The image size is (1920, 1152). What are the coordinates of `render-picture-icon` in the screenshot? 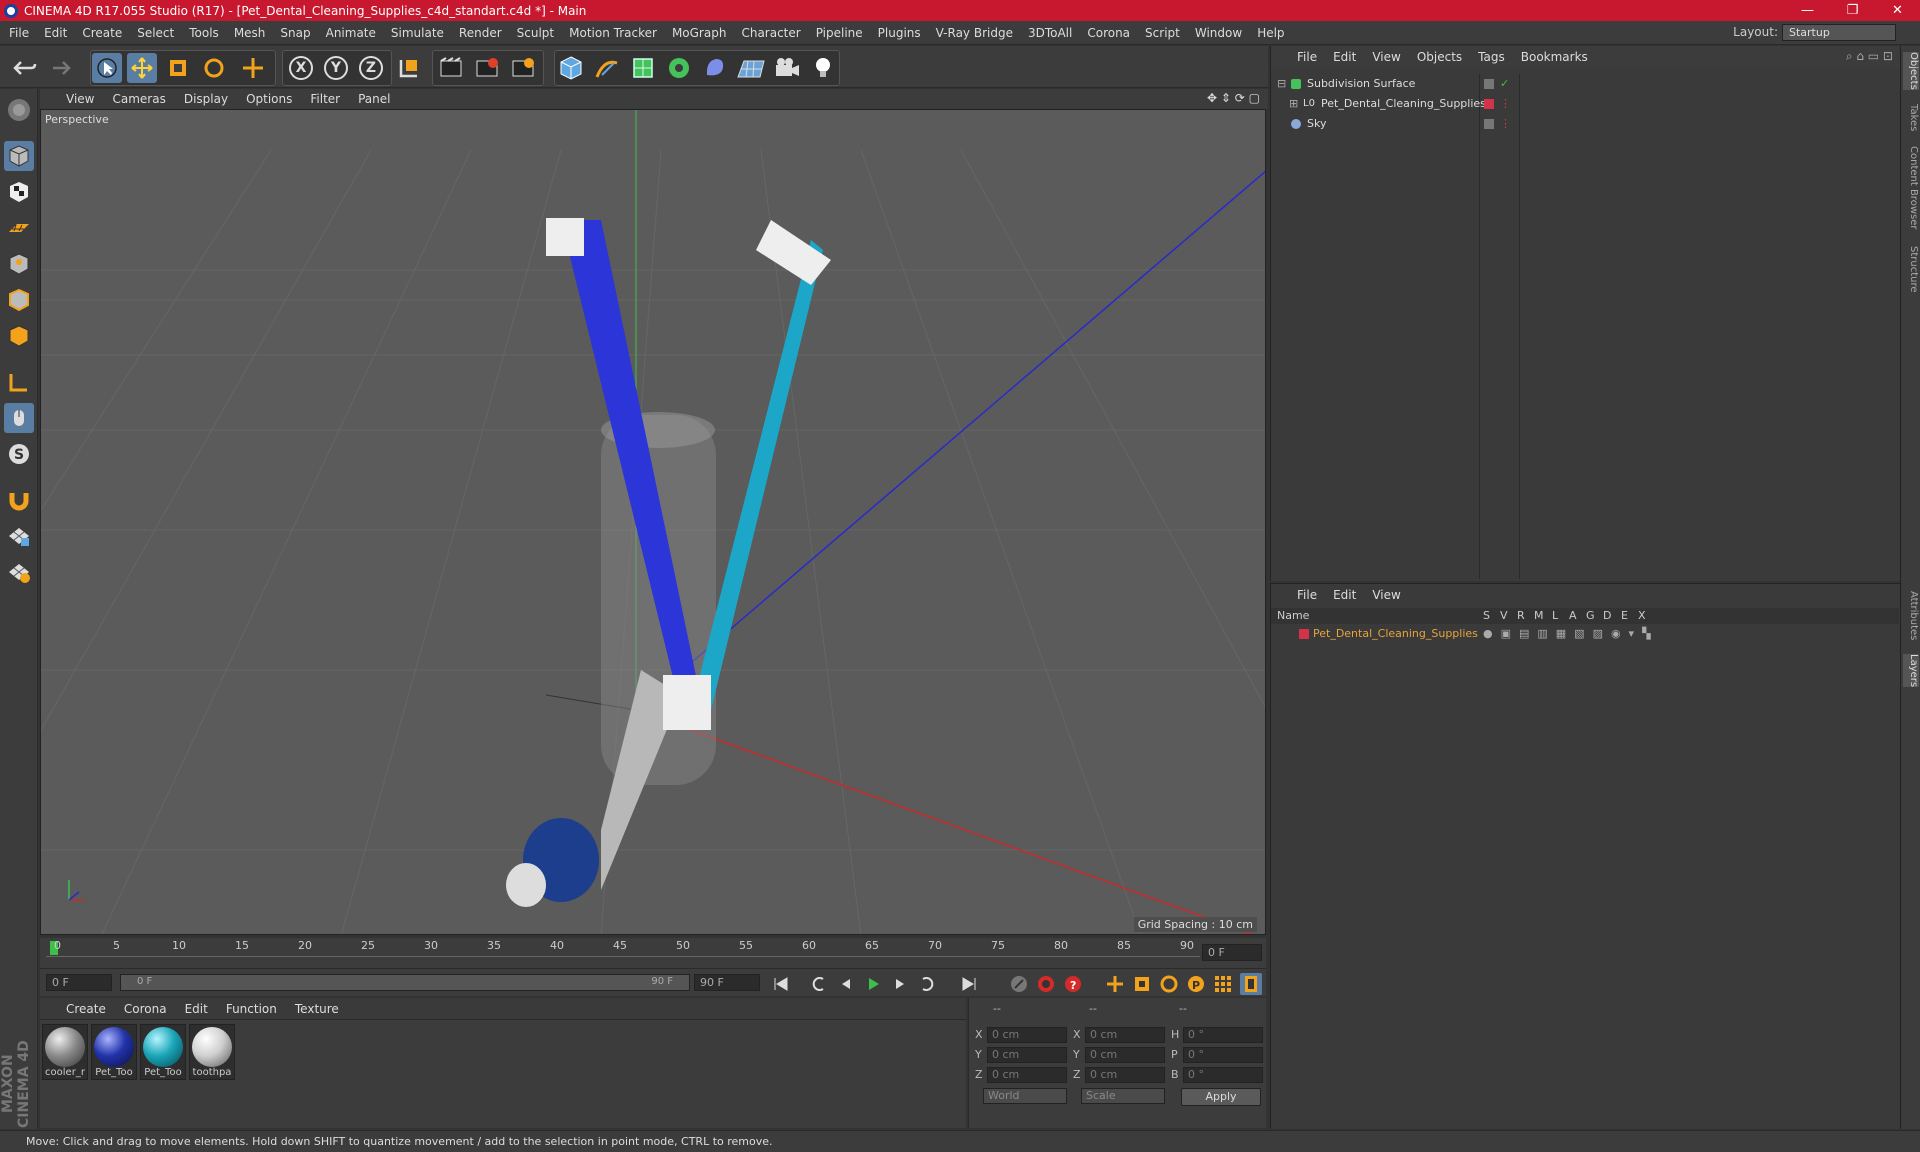 It's located at (487, 68).